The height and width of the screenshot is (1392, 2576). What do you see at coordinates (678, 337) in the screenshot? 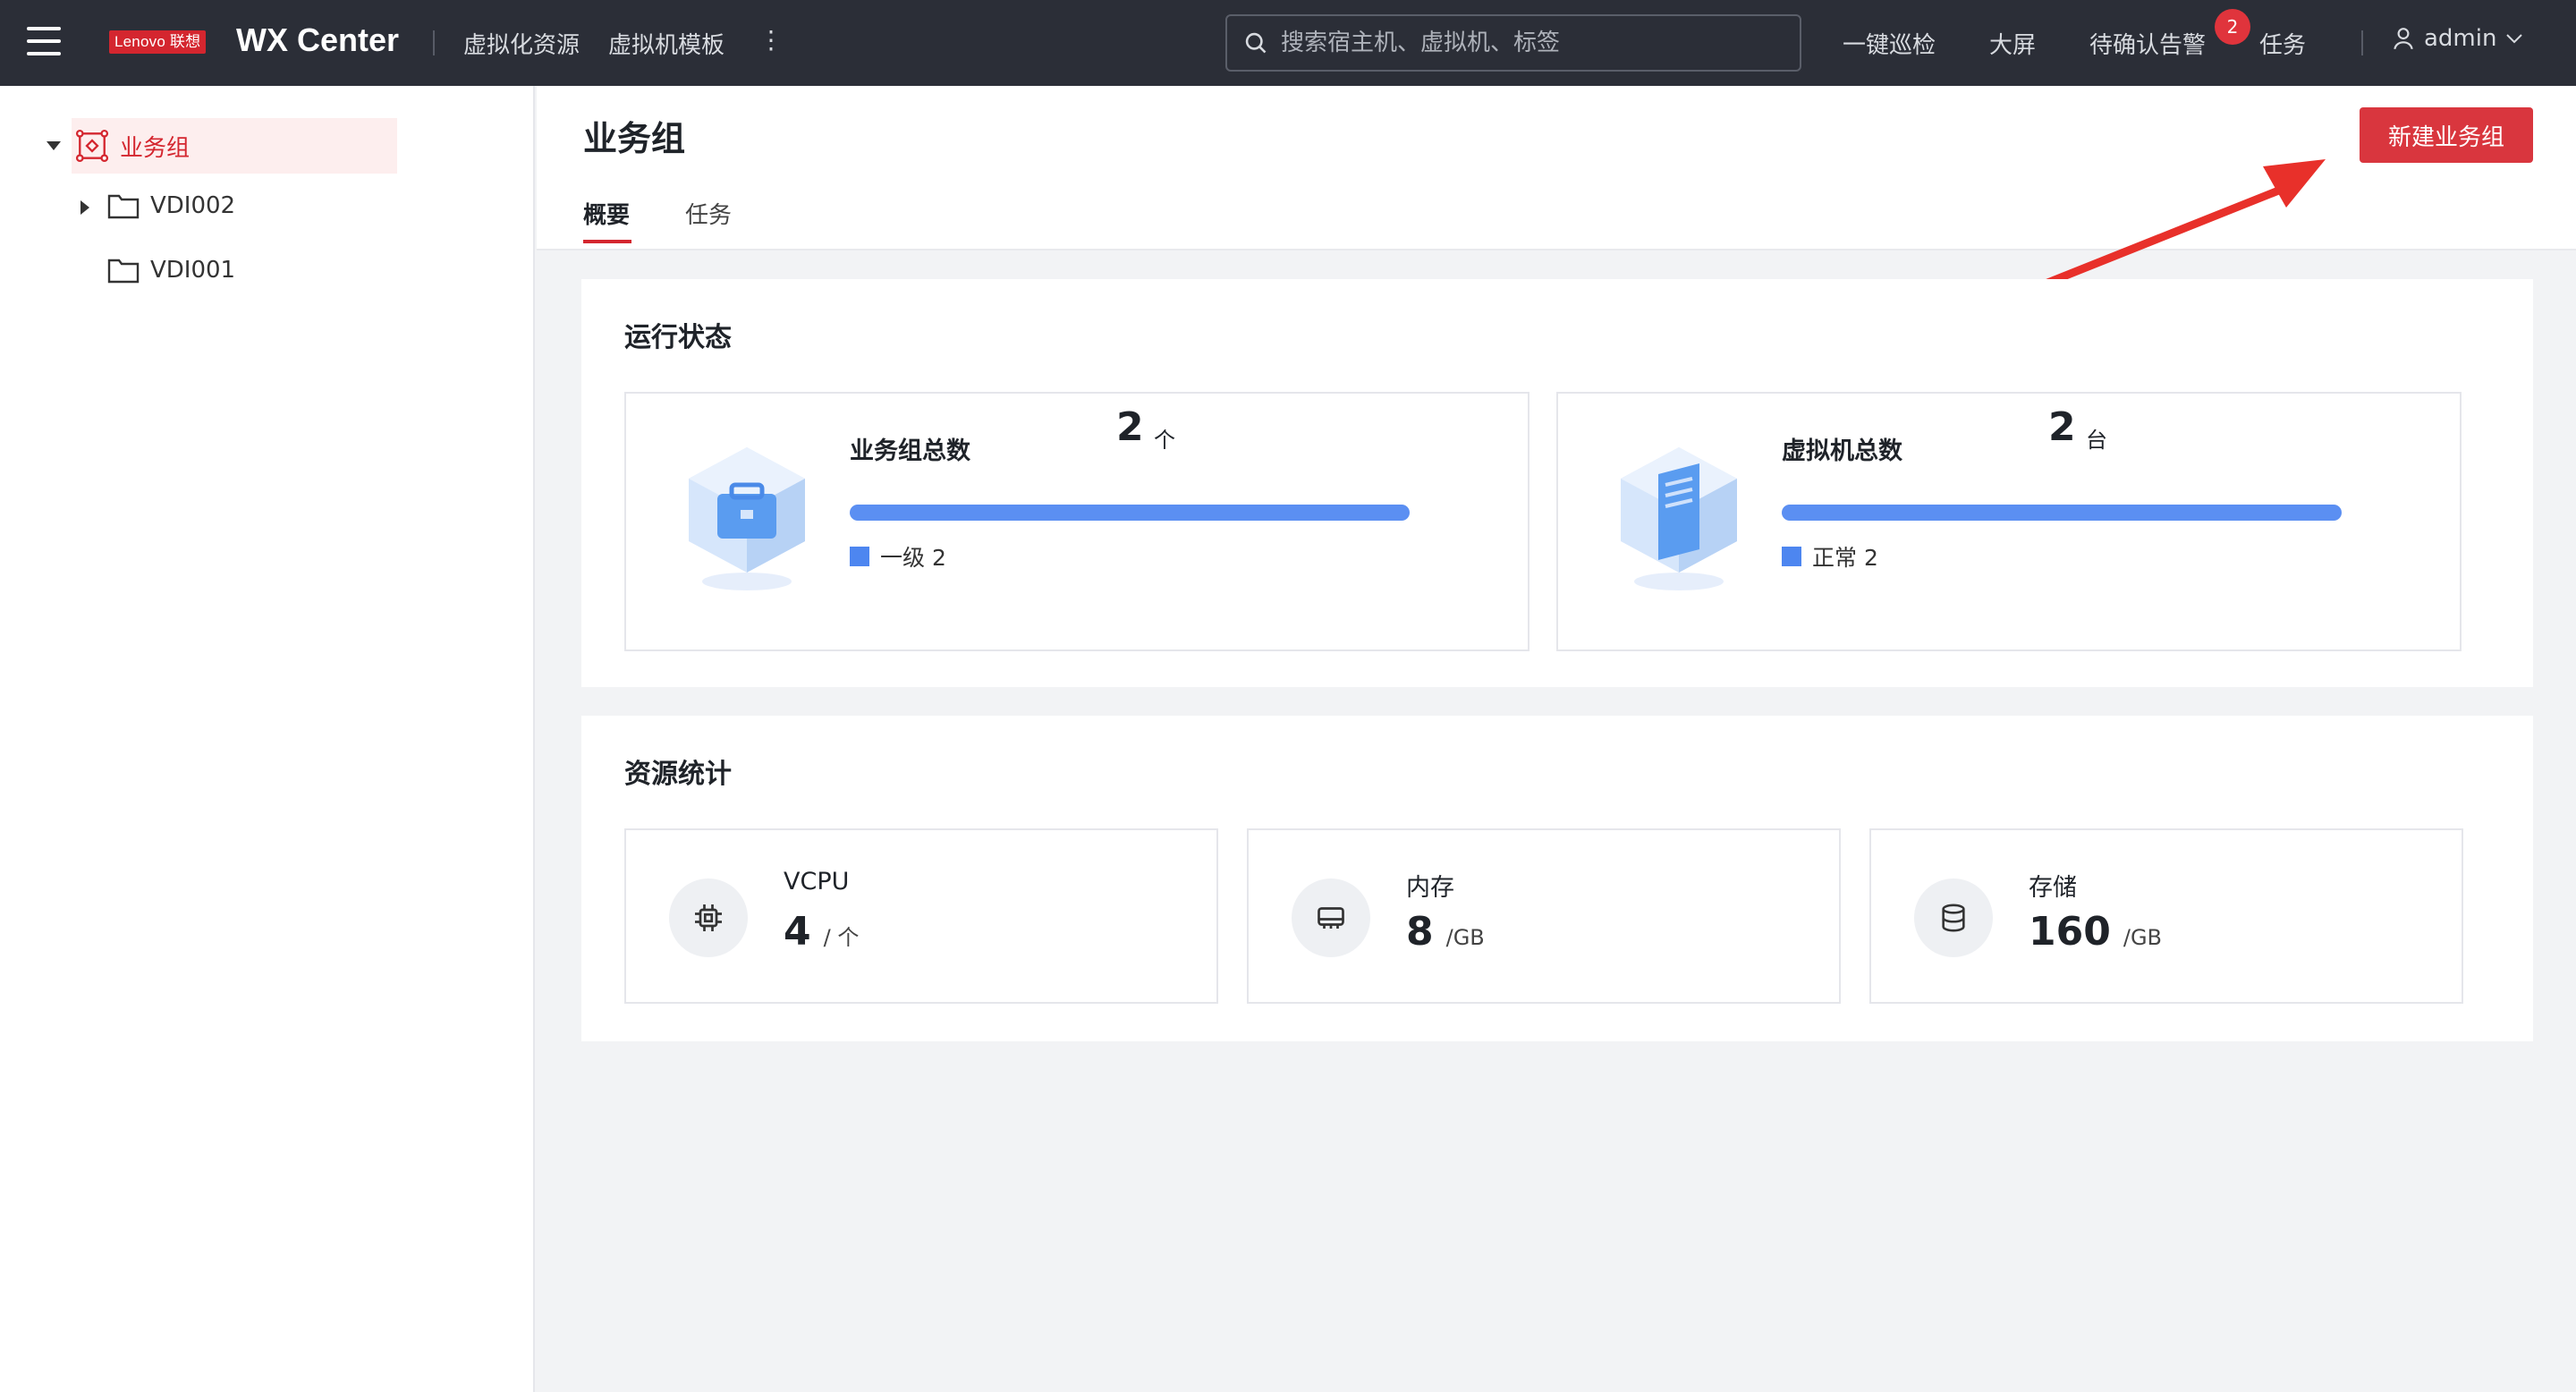
I see `panel-title: 运行状态` at bounding box center [678, 337].